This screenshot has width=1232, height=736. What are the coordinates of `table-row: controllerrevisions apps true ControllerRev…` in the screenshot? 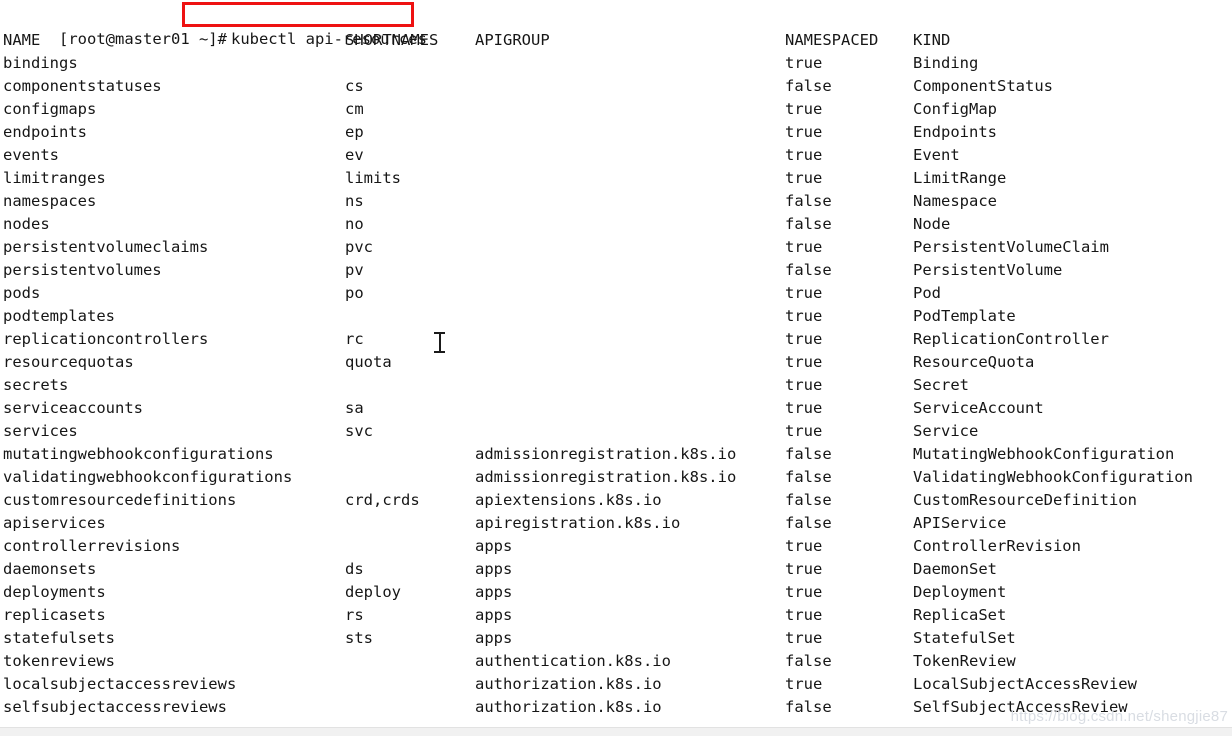 It's located at (616, 546).